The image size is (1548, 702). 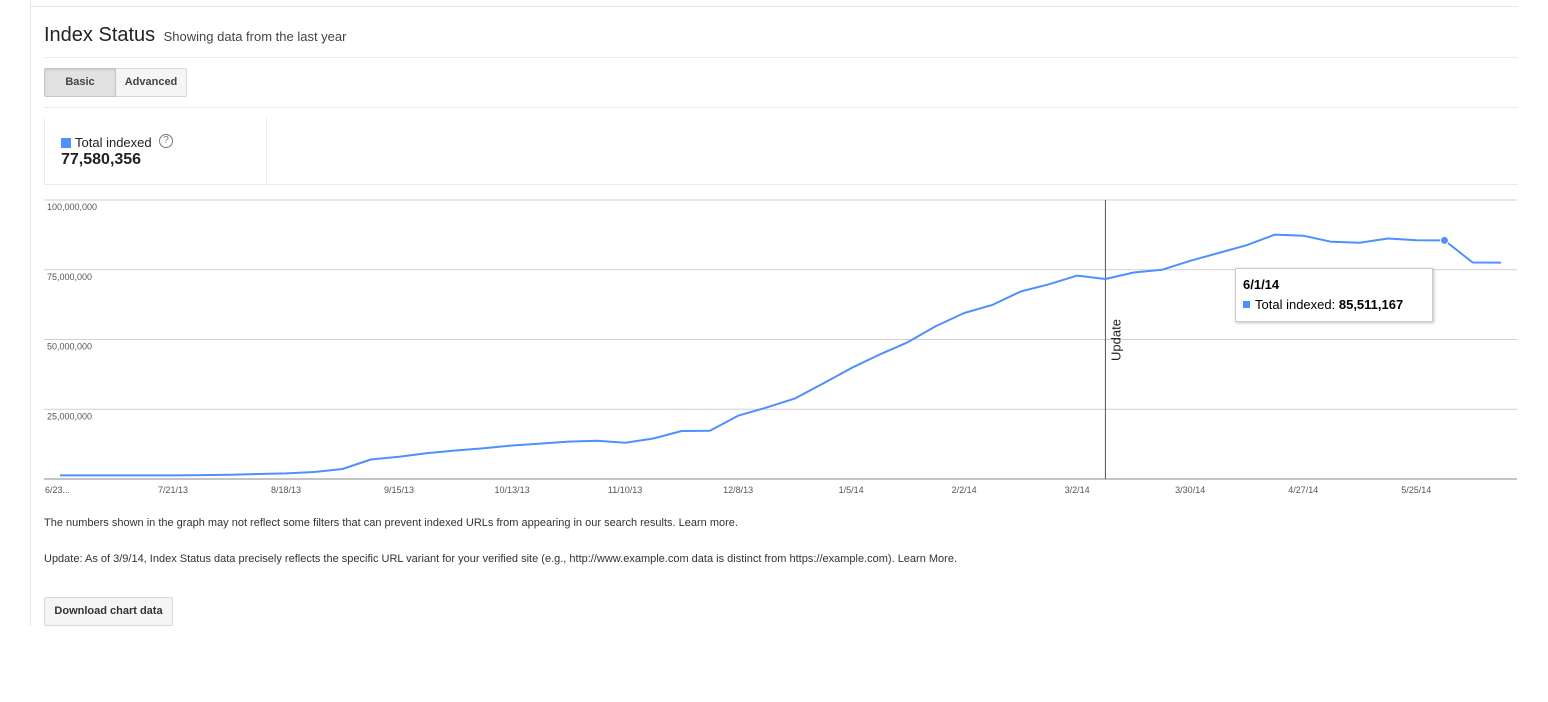 What do you see at coordinates (69, 347) in the screenshot?
I see `y-tick-label: 50,000,000` at bounding box center [69, 347].